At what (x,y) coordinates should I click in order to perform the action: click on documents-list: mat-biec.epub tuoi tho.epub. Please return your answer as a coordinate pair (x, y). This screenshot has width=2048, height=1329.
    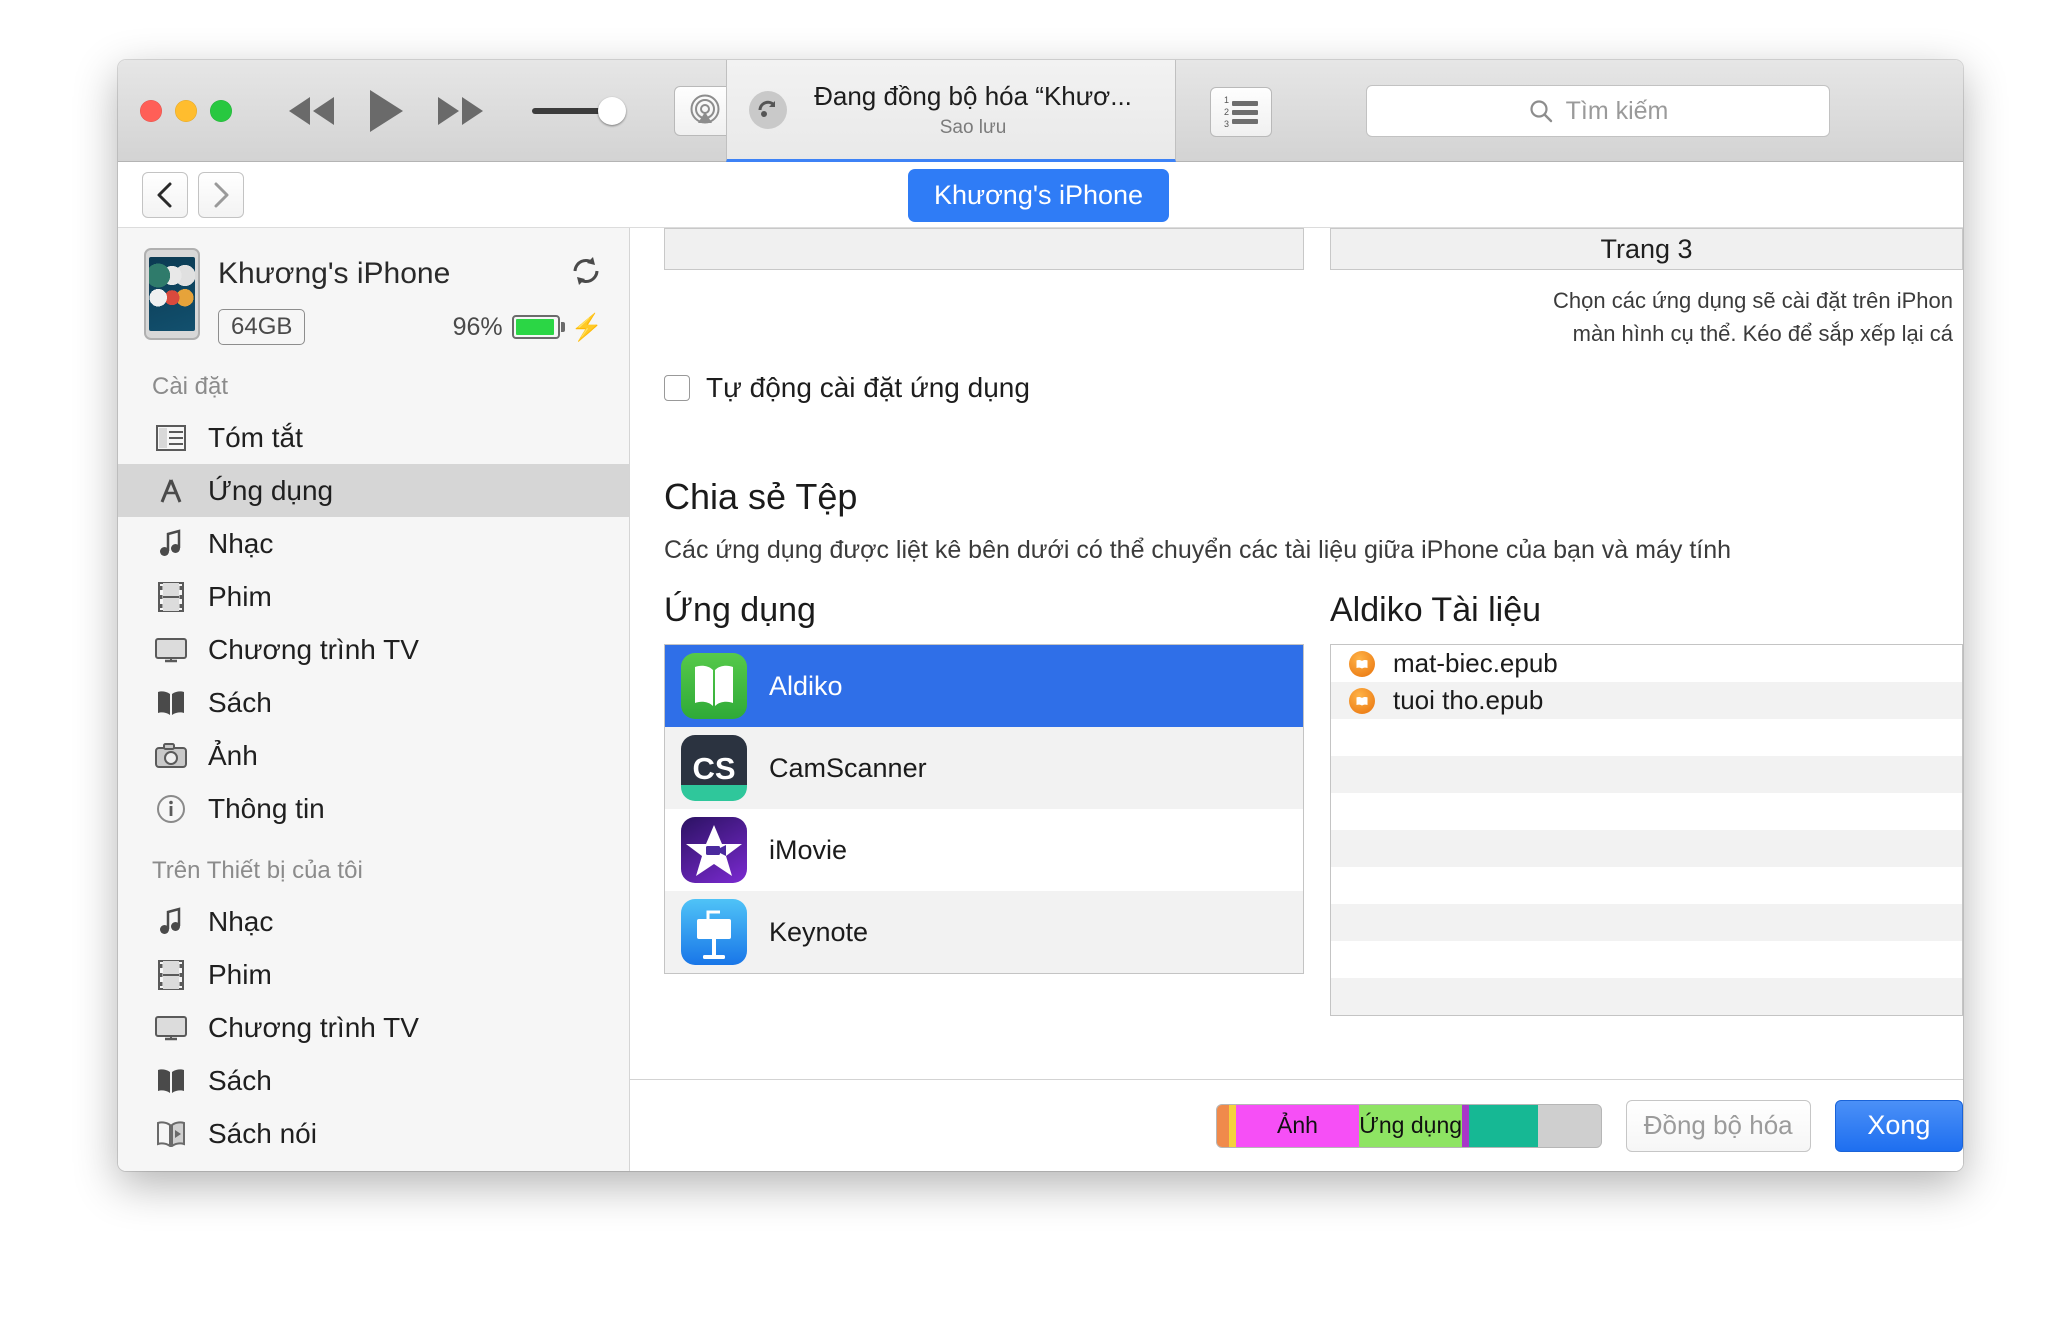
    Looking at the image, I should click on (1646, 830).